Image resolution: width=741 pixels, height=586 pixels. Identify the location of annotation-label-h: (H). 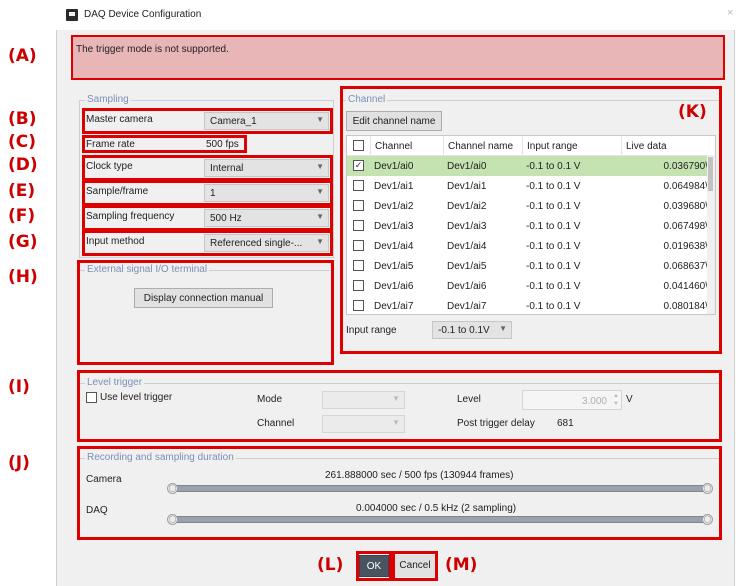
(23, 277).